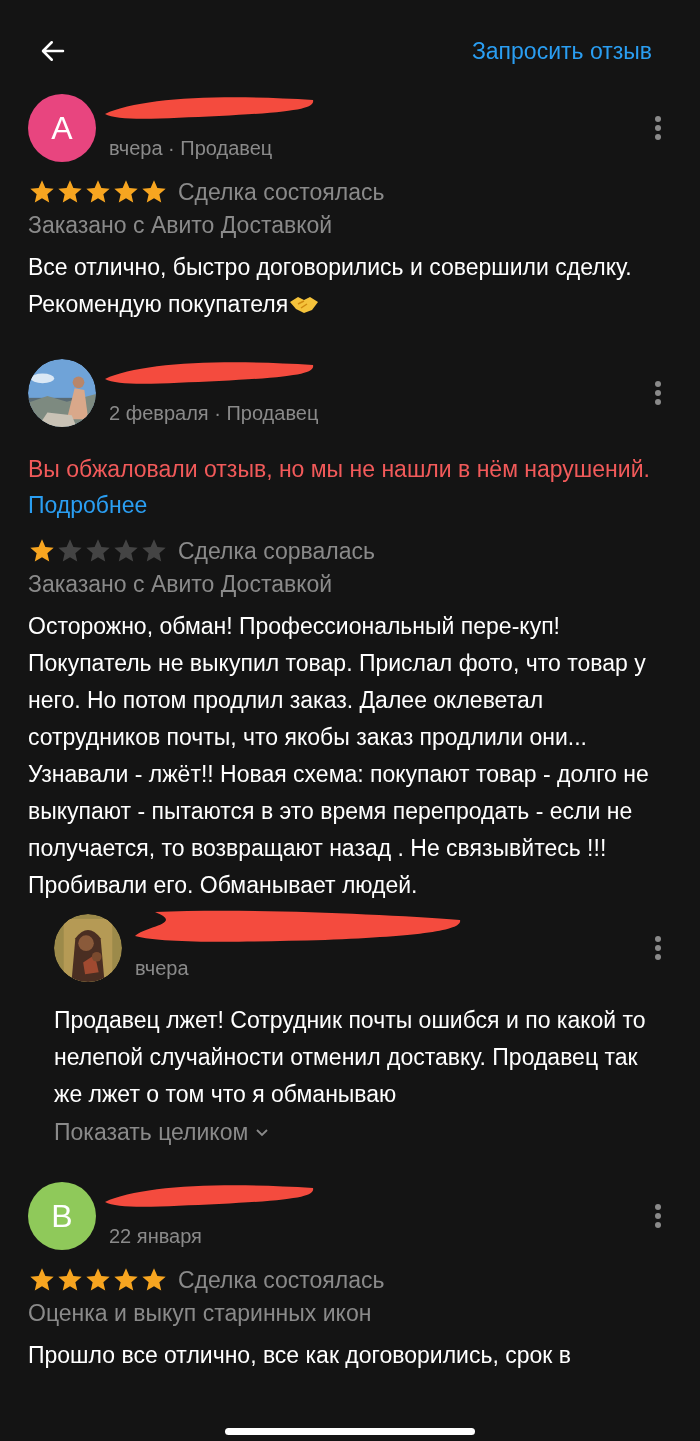 Image resolution: width=700 pixels, height=1441 pixels. What do you see at coordinates (162, 968) in the screenshot?
I see `reply-date: вчера` at bounding box center [162, 968].